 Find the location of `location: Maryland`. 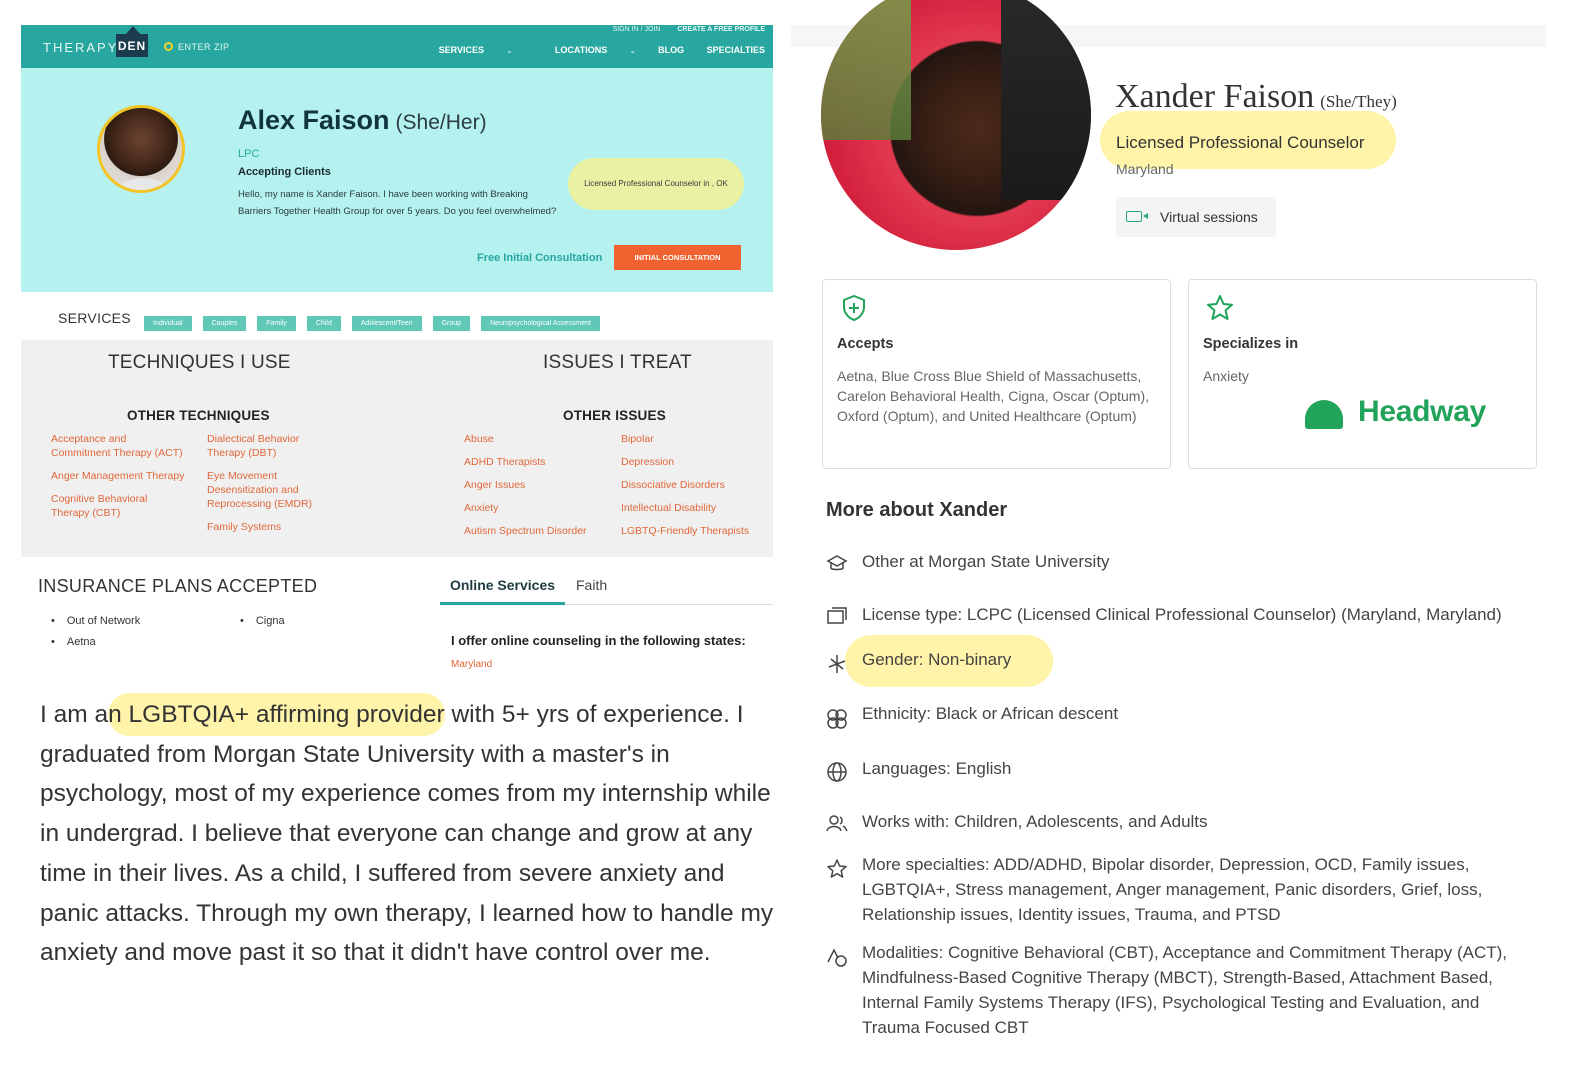

location: Maryland is located at coordinates (1145, 169).